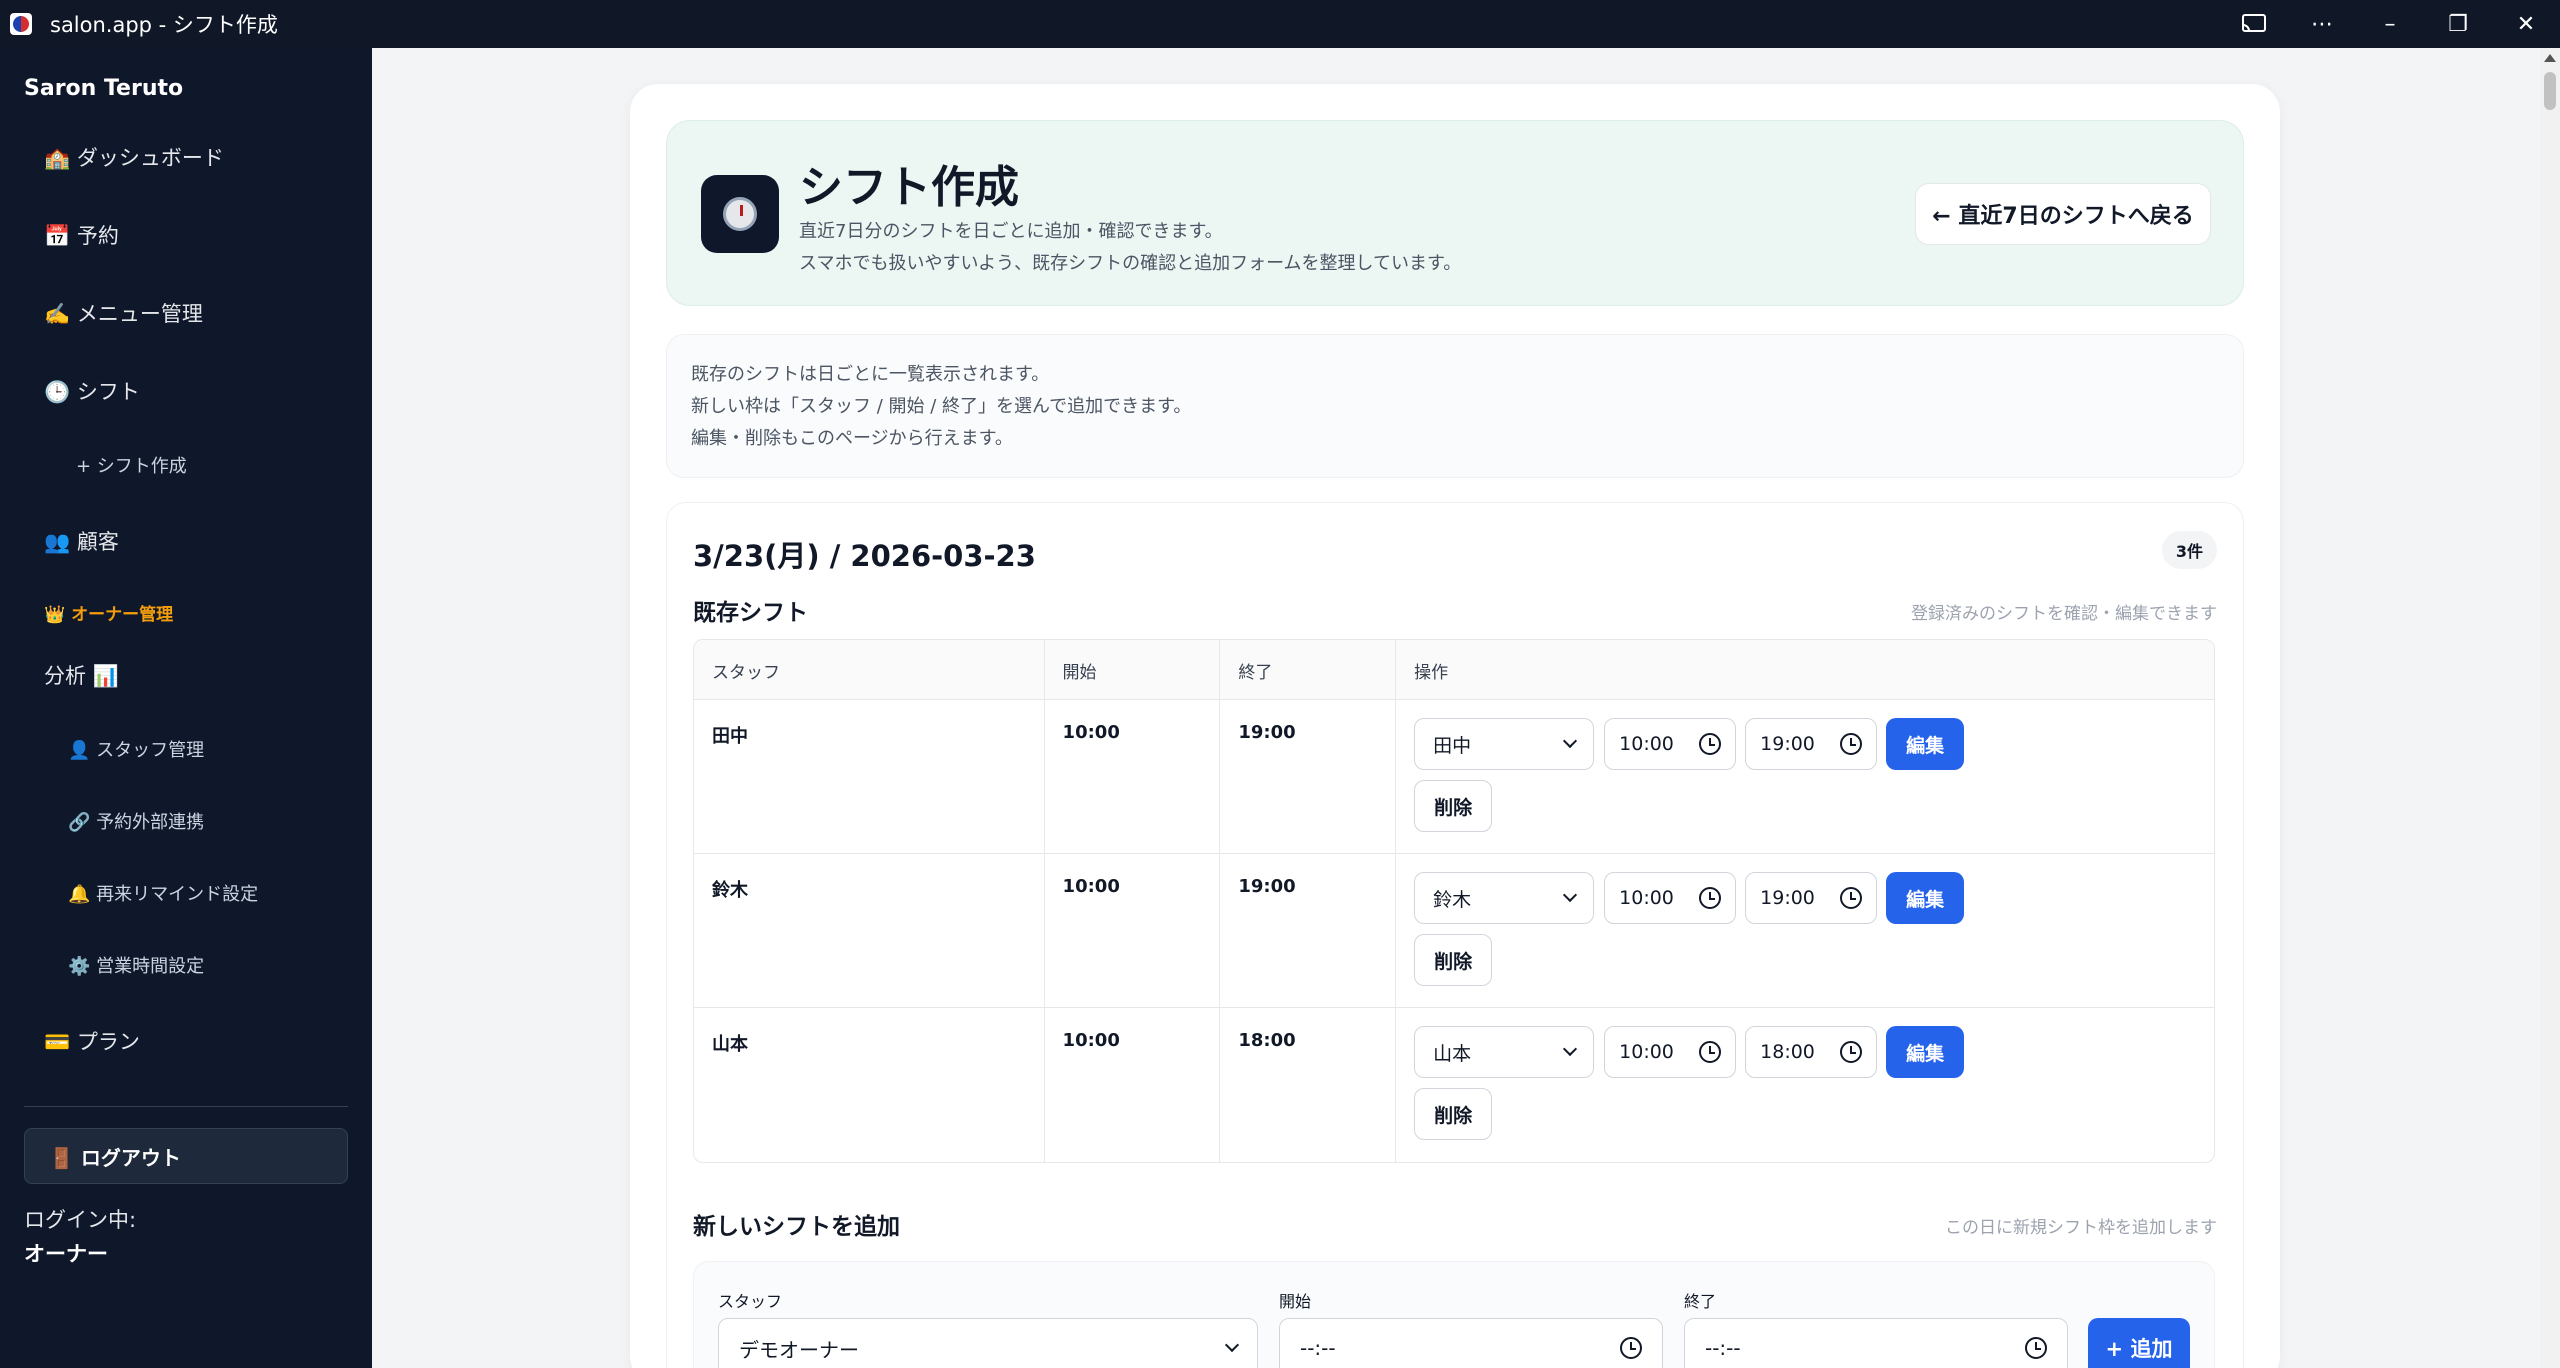 This screenshot has width=2560, height=1368. Describe the element at coordinates (2189, 550) in the screenshot. I see `count-badge: 3件` at that location.